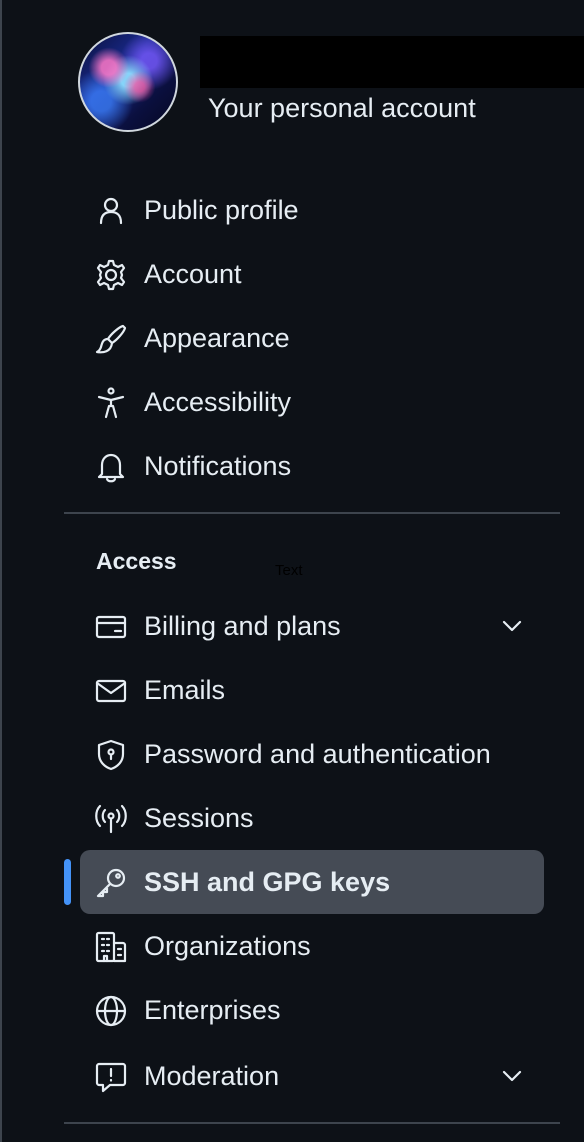  Describe the element at coordinates (111, 339) in the screenshot. I see `paintbrush-icon` at that location.